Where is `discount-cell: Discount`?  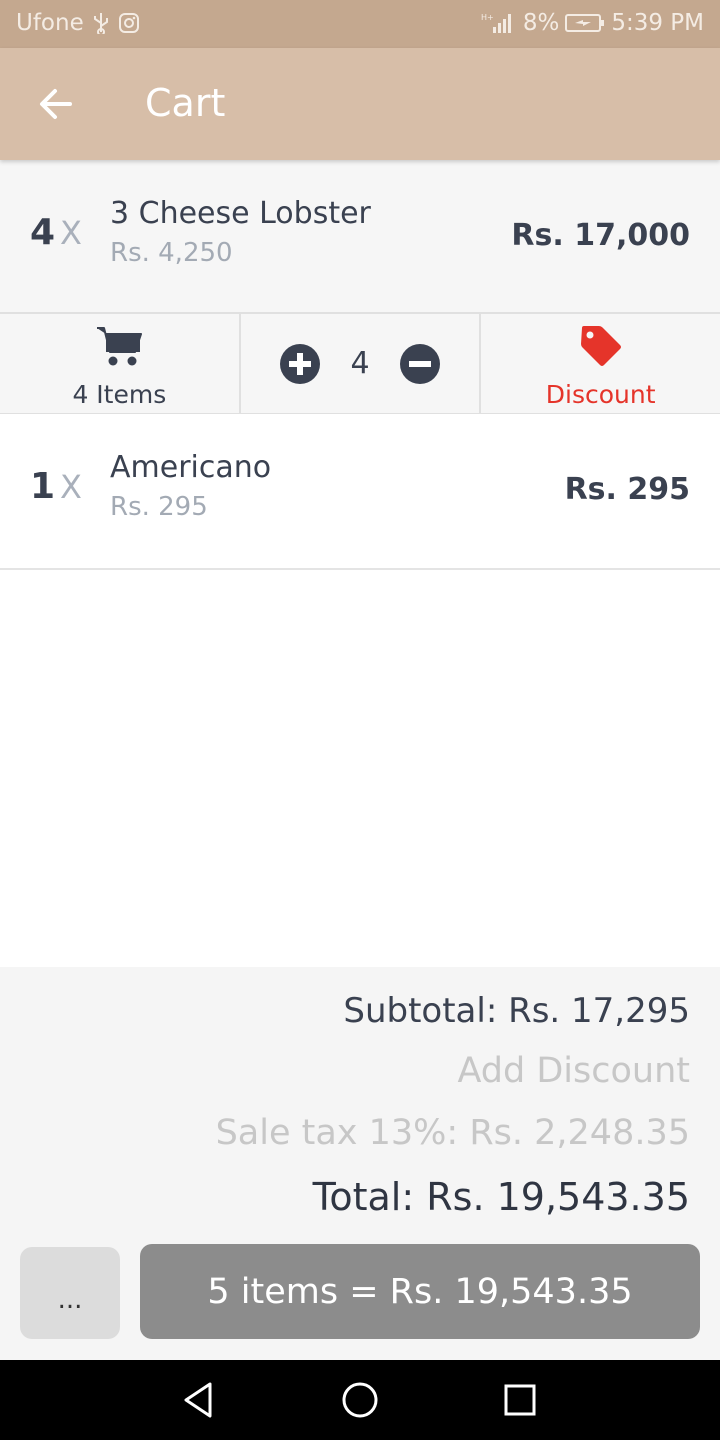 discount-cell: Discount is located at coordinates (600, 363).